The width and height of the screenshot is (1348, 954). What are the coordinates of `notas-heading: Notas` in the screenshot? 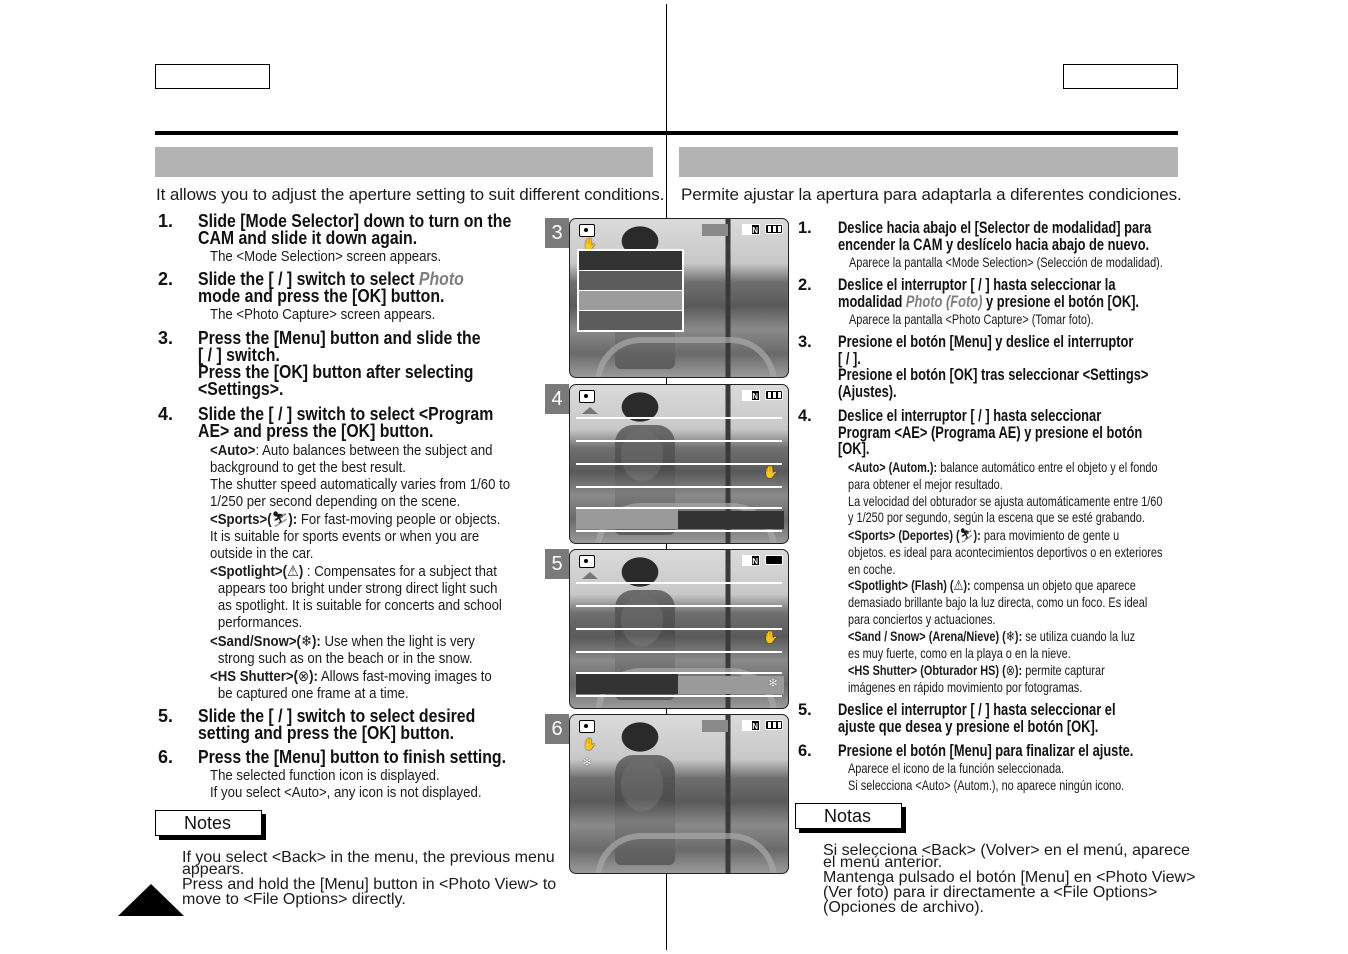 It's located at (848, 816).